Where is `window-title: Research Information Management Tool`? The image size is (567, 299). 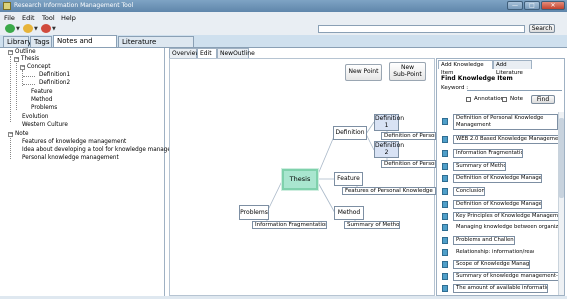
window-title: Research Information Management Tool is located at coordinates (74, 5).